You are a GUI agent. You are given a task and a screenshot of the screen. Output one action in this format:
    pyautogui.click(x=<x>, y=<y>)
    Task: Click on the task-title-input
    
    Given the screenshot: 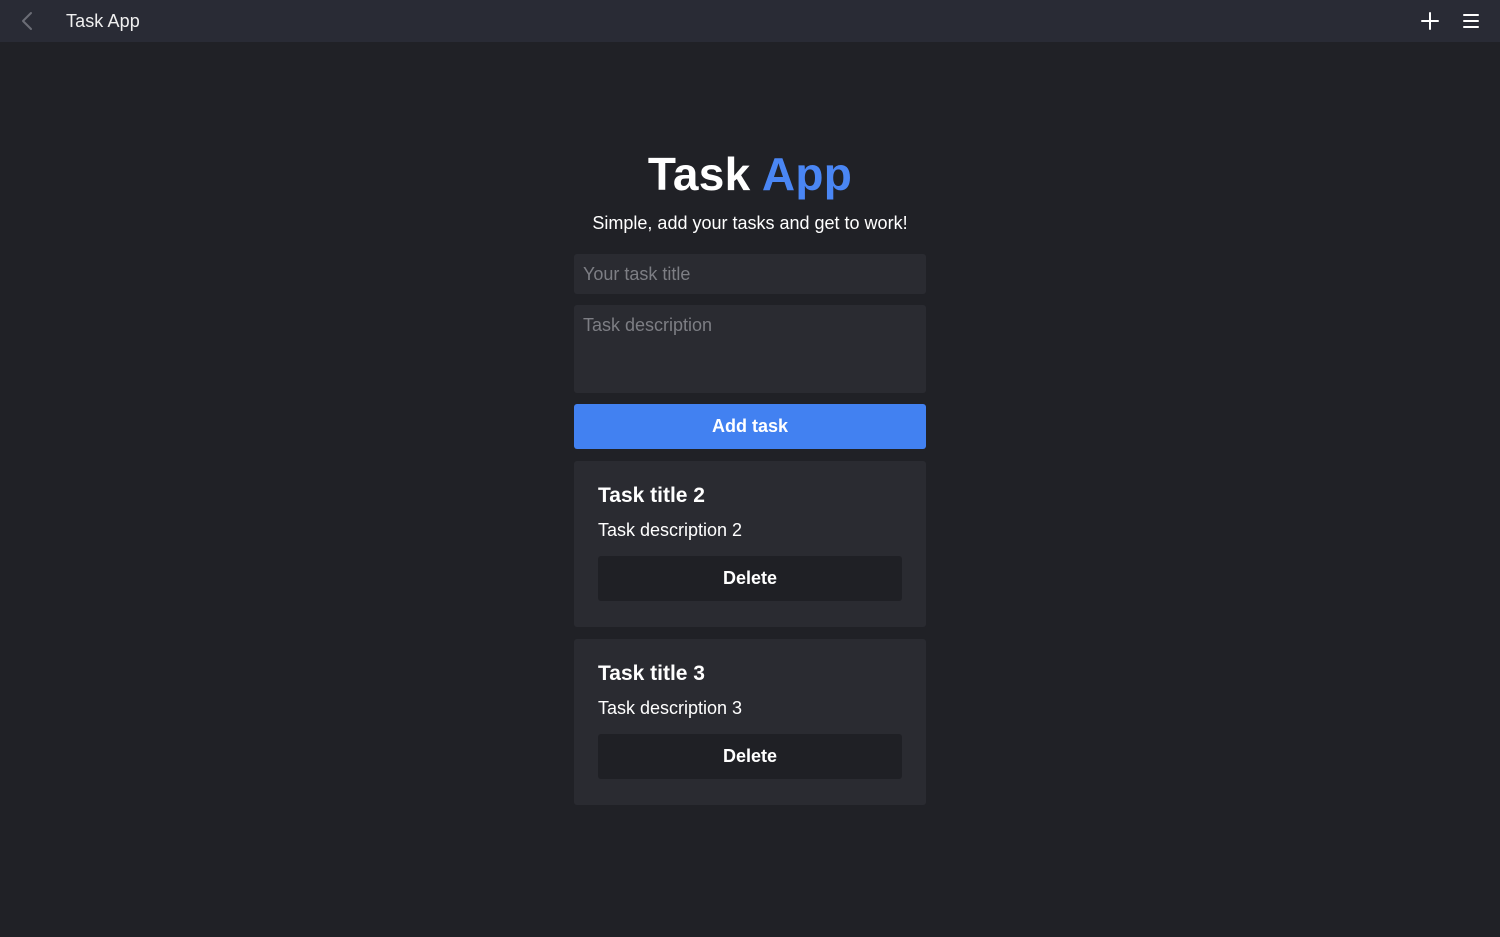 What is the action you would take?
    pyautogui.click(x=750, y=274)
    